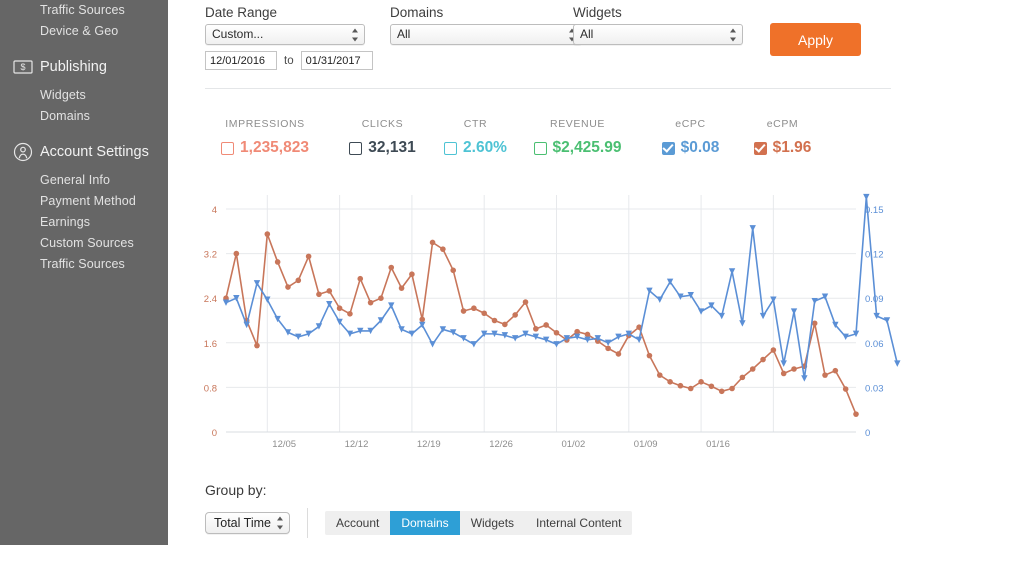 The height and width of the screenshot is (562, 1024). I want to click on chart-left-axis-tick: 1.6, so click(210, 344).